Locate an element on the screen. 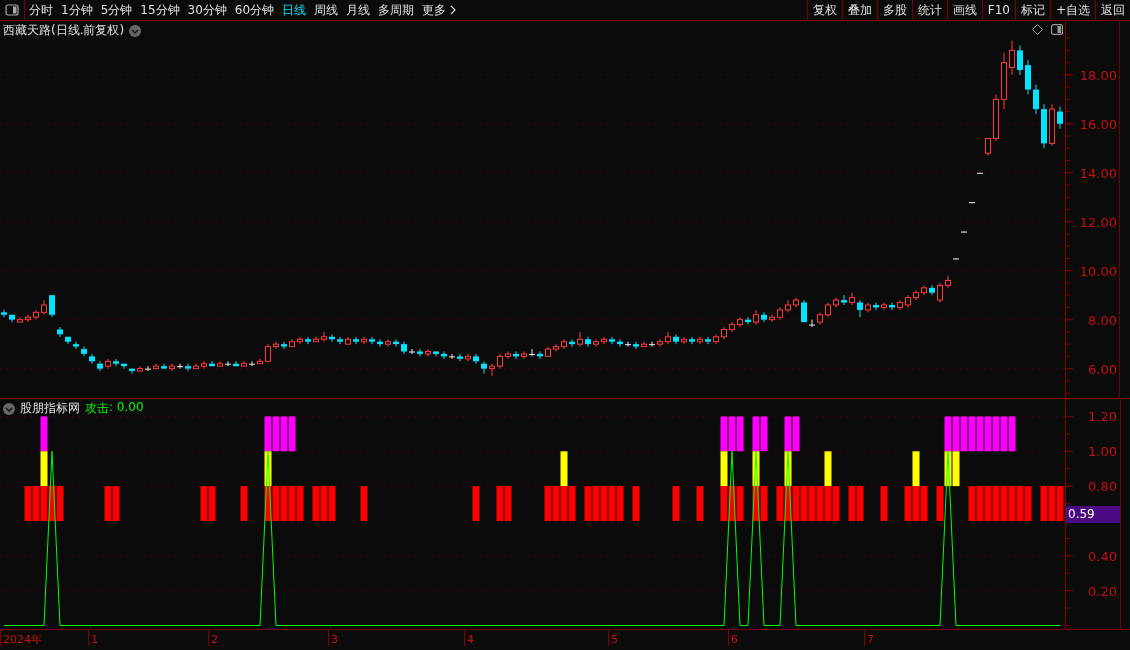 The height and width of the screenshot is (650, 1130). chart-title: 西藏天路(日线.前复权) is located at coordinates (64, 30).